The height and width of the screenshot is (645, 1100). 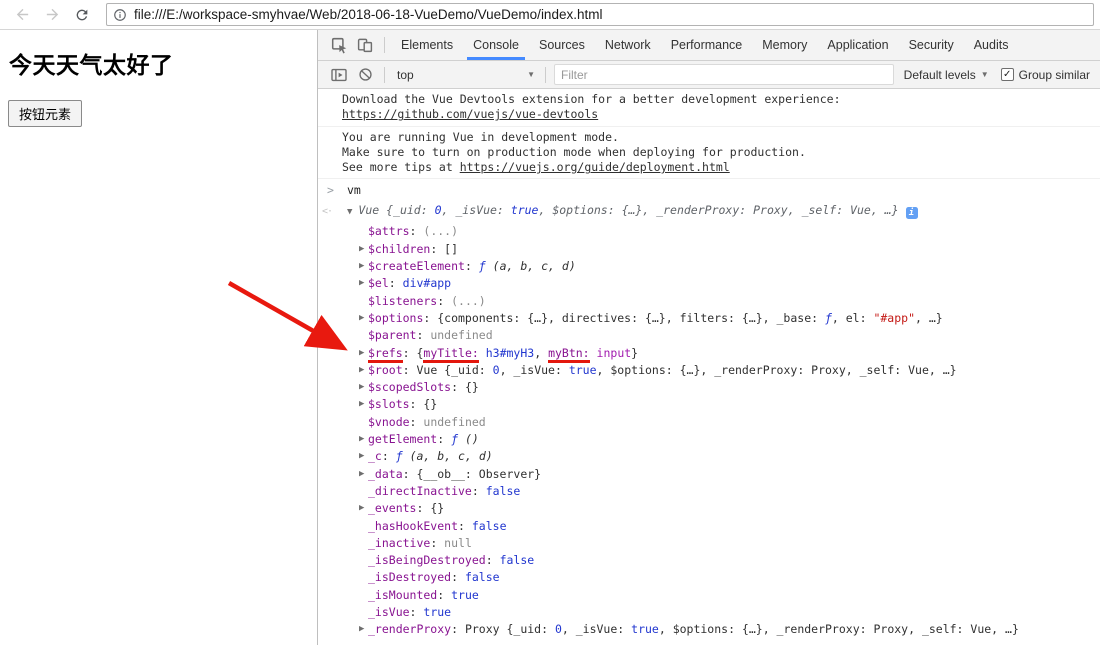 I want to click on console-text-segment: : {__ob__: Observer}, so click(x=472, y=473).